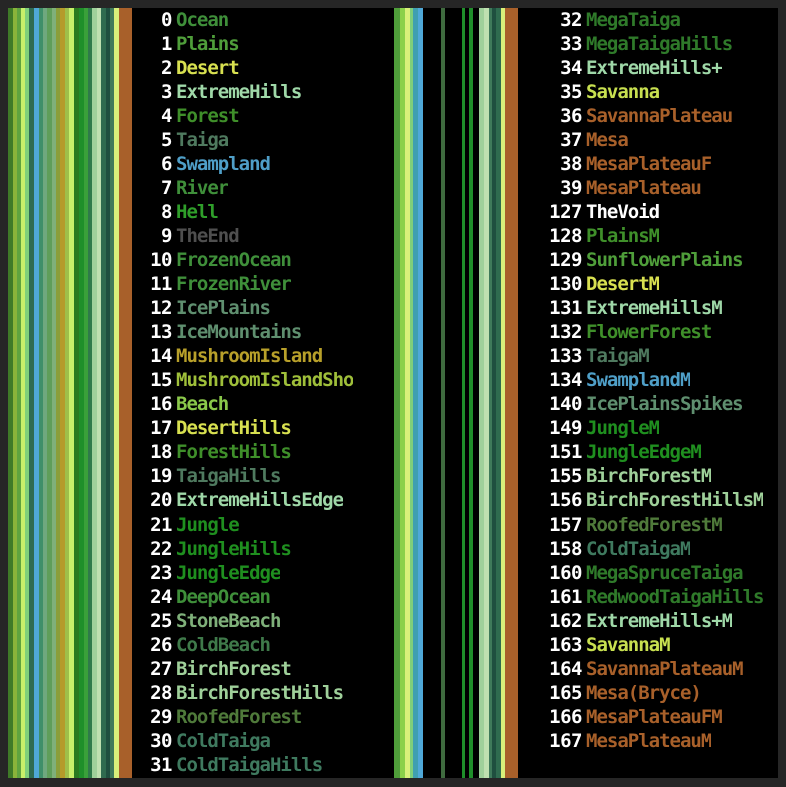  What do you see at coordinates (638, 381) in the screenshot?
I see `biome-name: SwamplandM` at bounding box center [638, 381].